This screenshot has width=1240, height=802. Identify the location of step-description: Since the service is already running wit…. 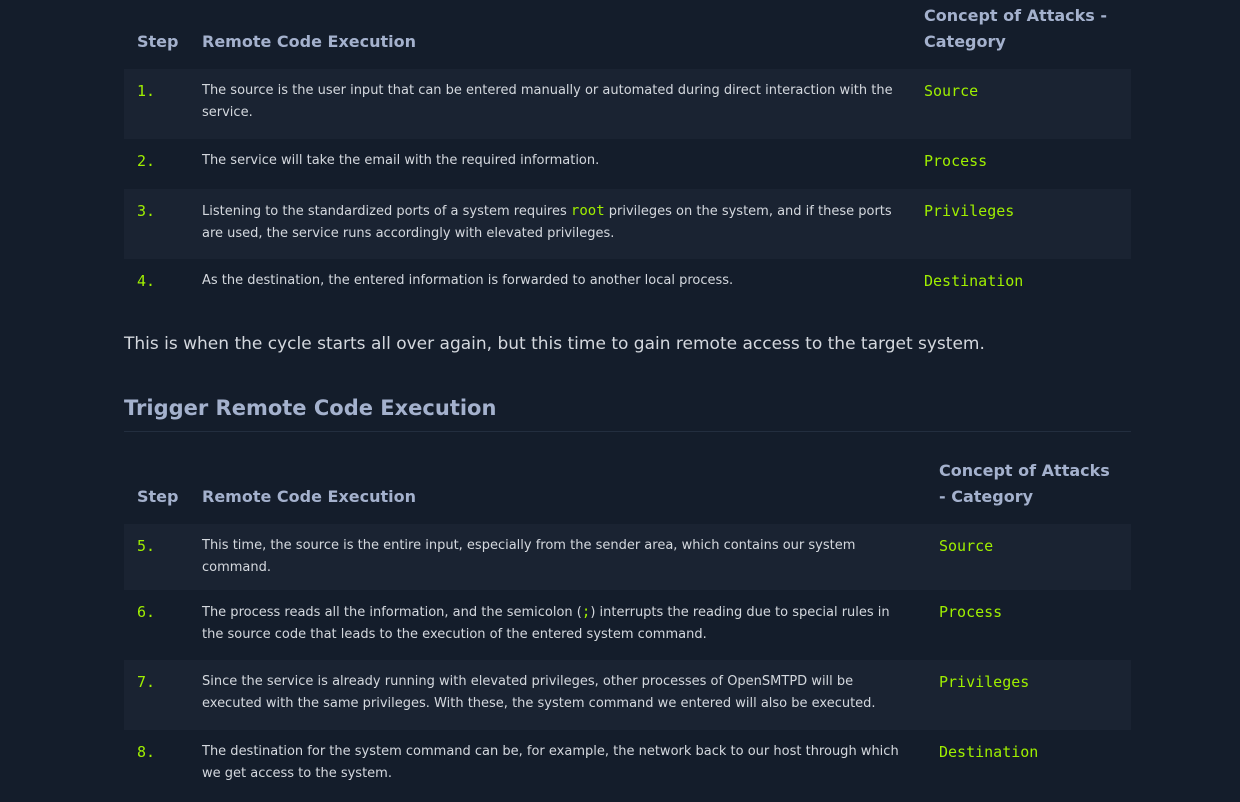
(557, 695).